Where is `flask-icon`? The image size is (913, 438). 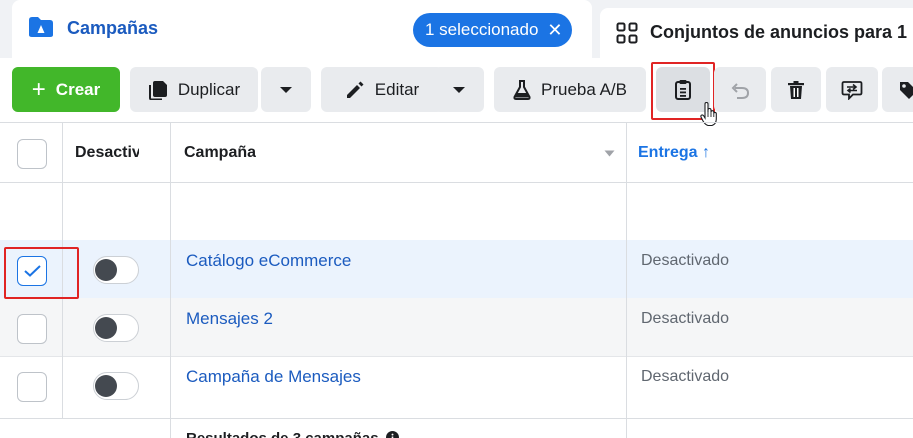
flask-icon is located at coordinates (522, 89).